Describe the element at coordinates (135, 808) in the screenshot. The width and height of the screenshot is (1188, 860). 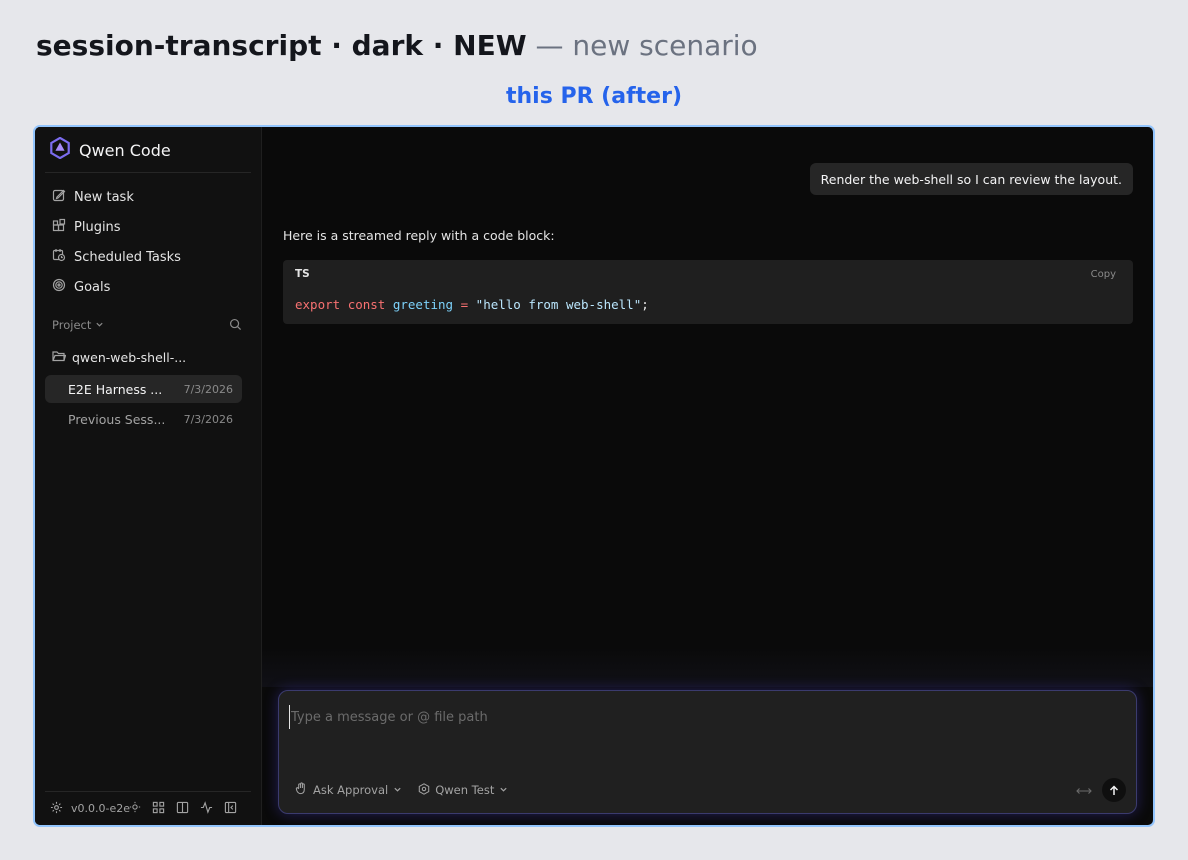
I see `theme-icon` at that location.